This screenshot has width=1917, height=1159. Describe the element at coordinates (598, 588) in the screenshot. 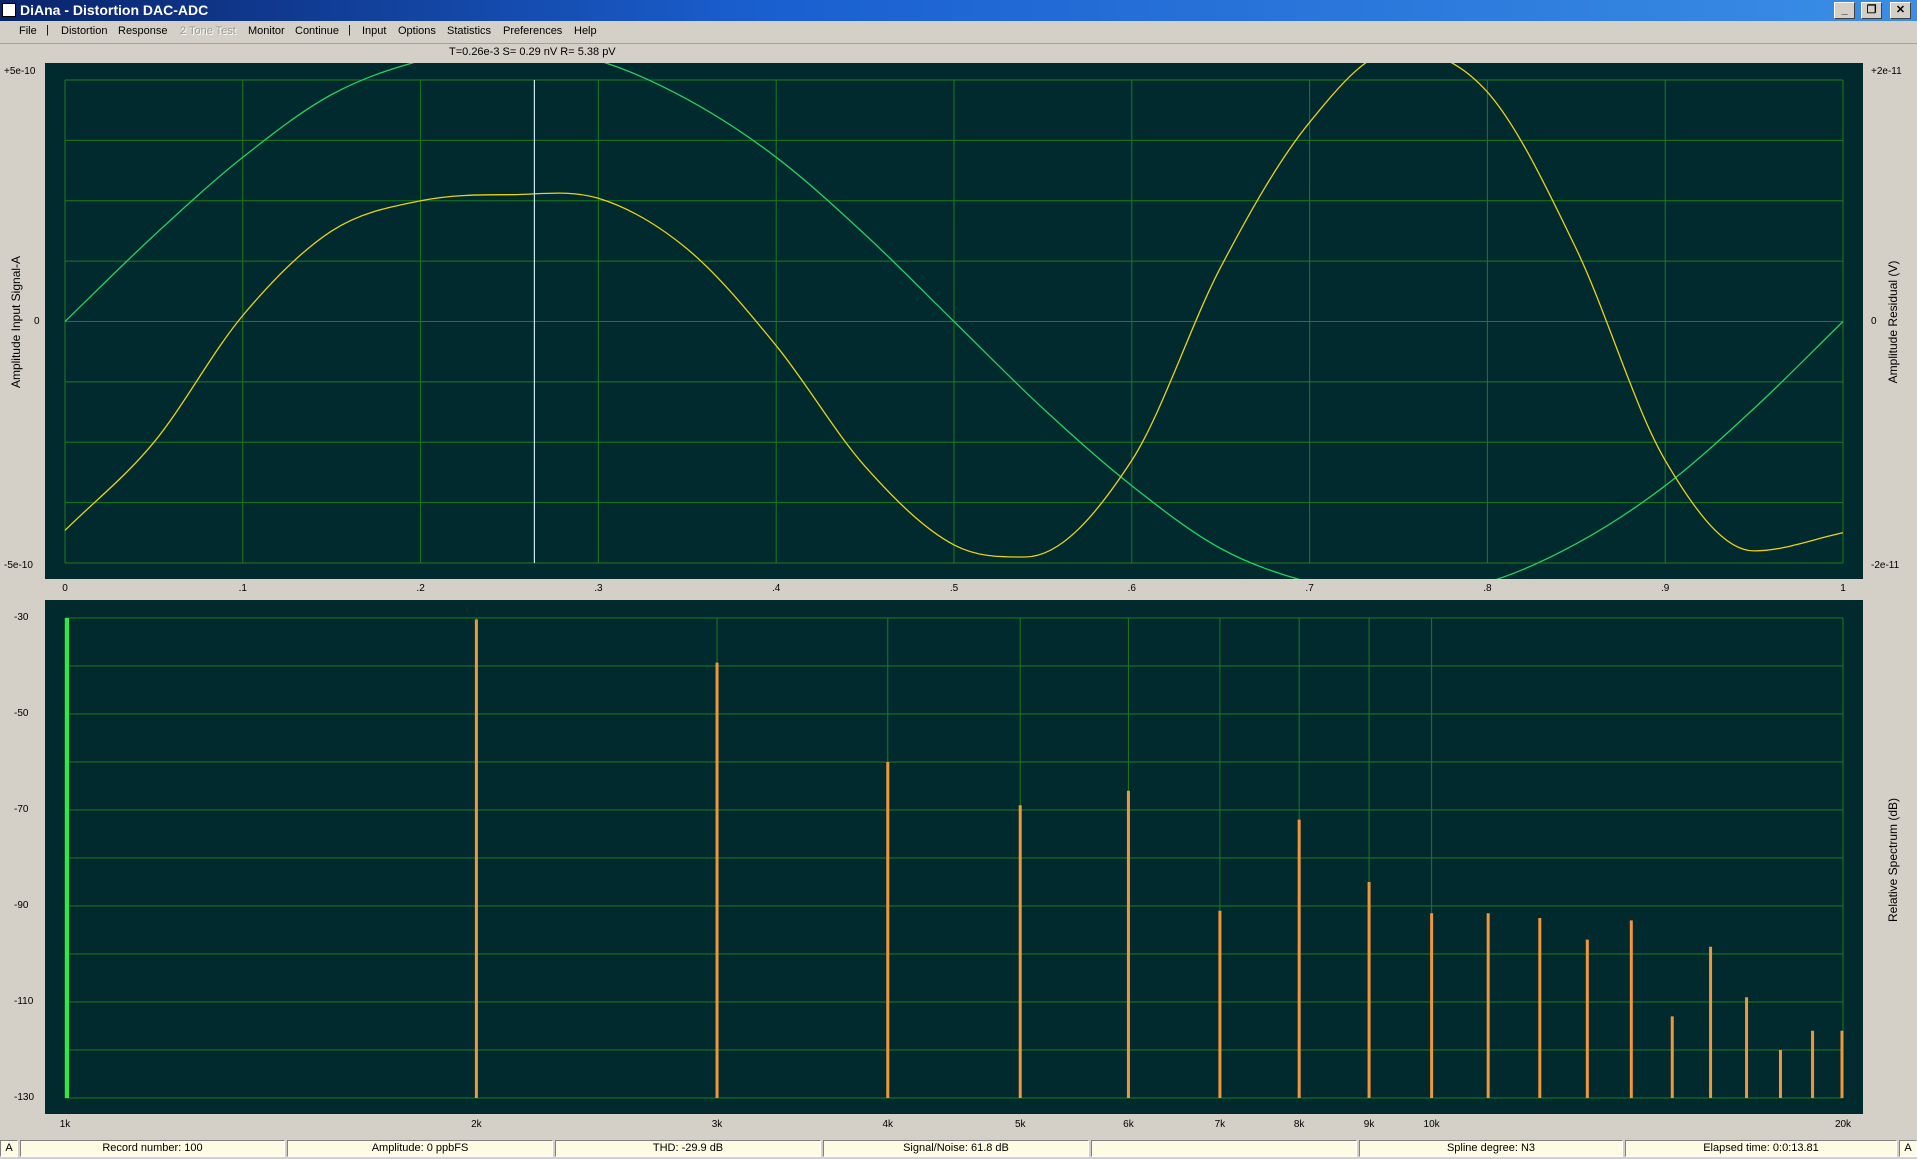

I see `x-tick-label: .3` at that location.